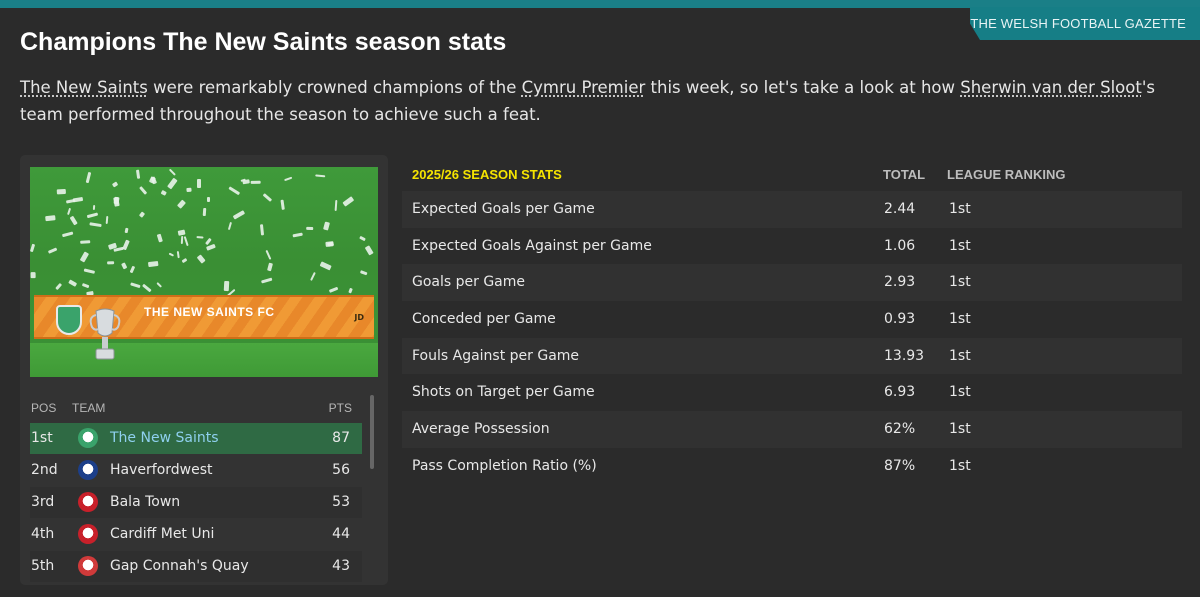  Describe the element at coordinates (900, 429) in the screenshot. I see `stat-total: 62%` at that location.